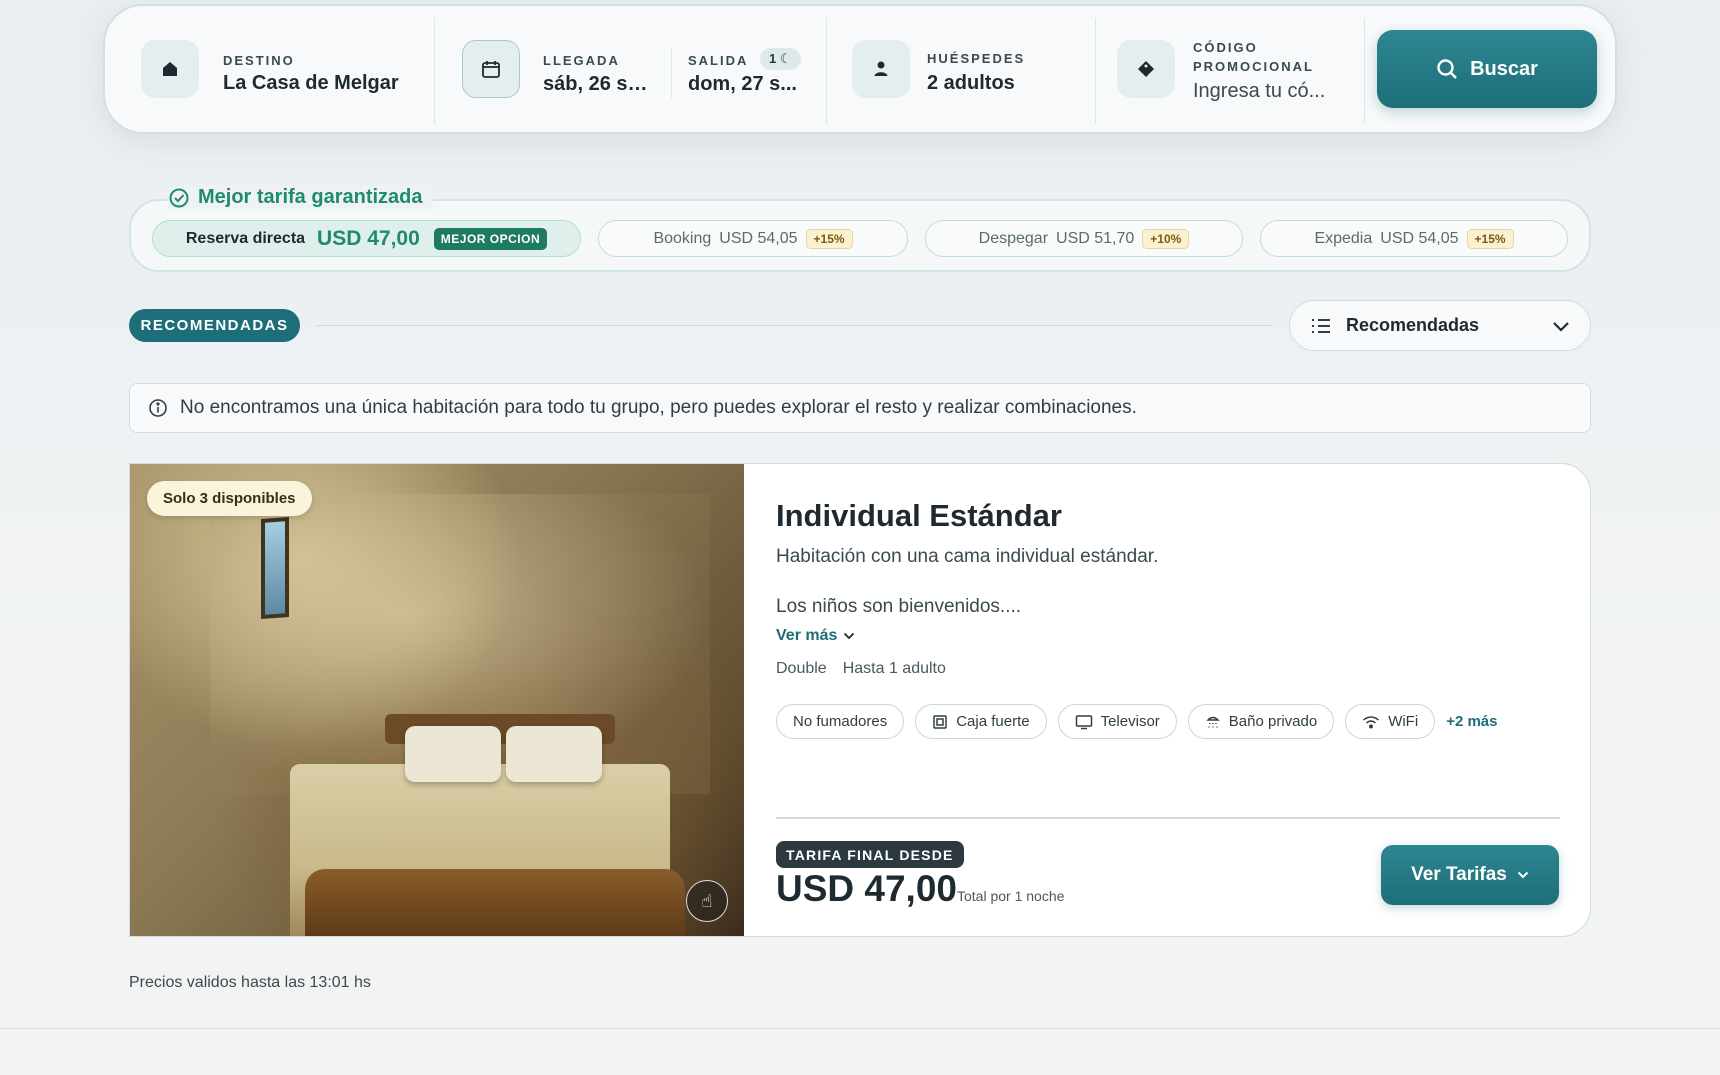  I want to click on amenity-private-bath: Baño privado, so click(1261, 721).